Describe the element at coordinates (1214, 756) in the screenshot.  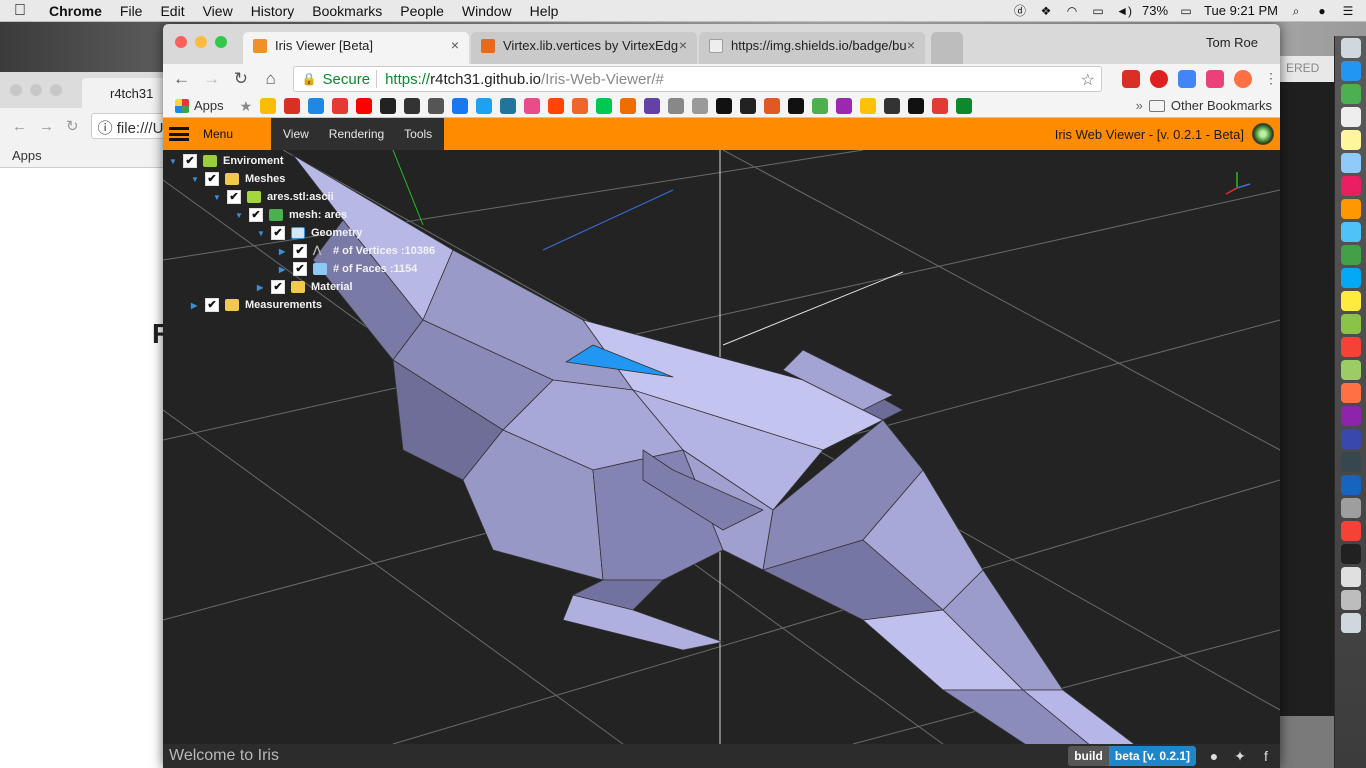
I see `github-icon: ●` at that location.